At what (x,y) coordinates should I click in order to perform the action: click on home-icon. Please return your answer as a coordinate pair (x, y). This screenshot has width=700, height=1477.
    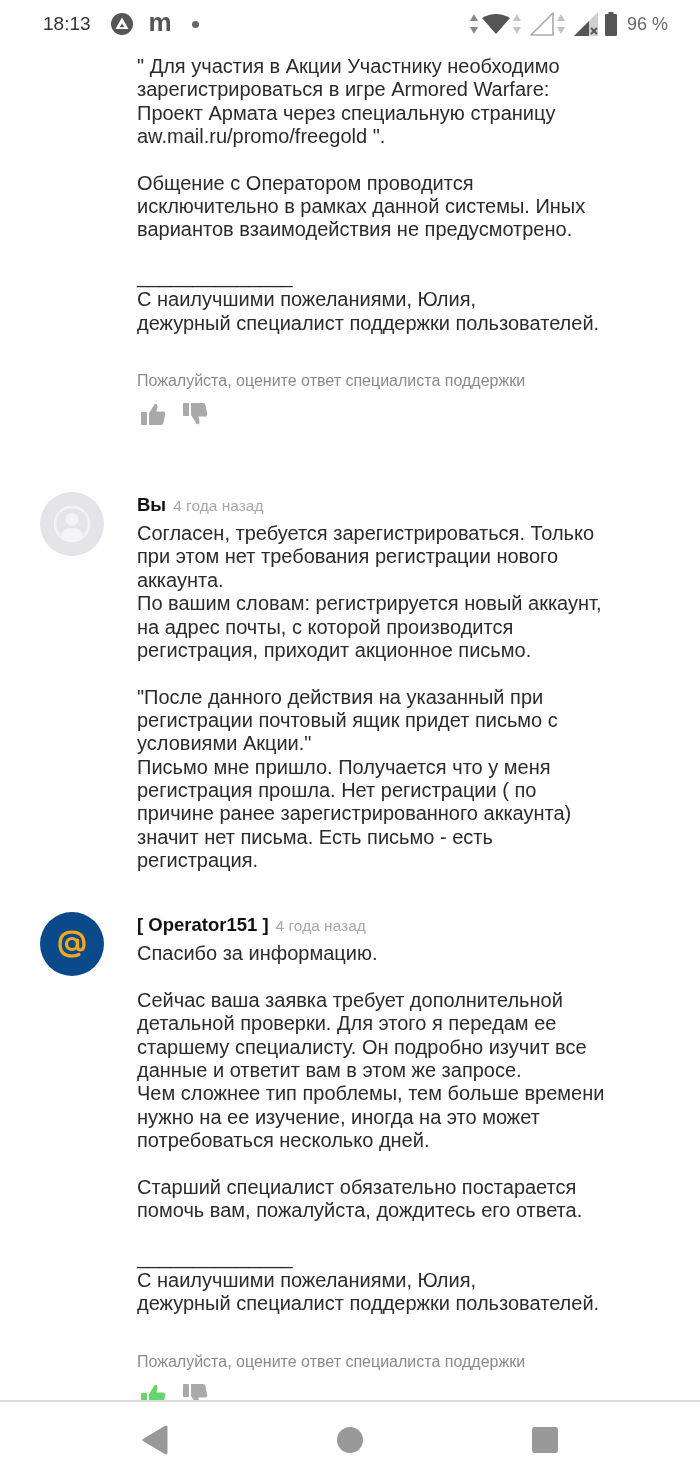
    Looking at the image, I should click on (350, 1439).